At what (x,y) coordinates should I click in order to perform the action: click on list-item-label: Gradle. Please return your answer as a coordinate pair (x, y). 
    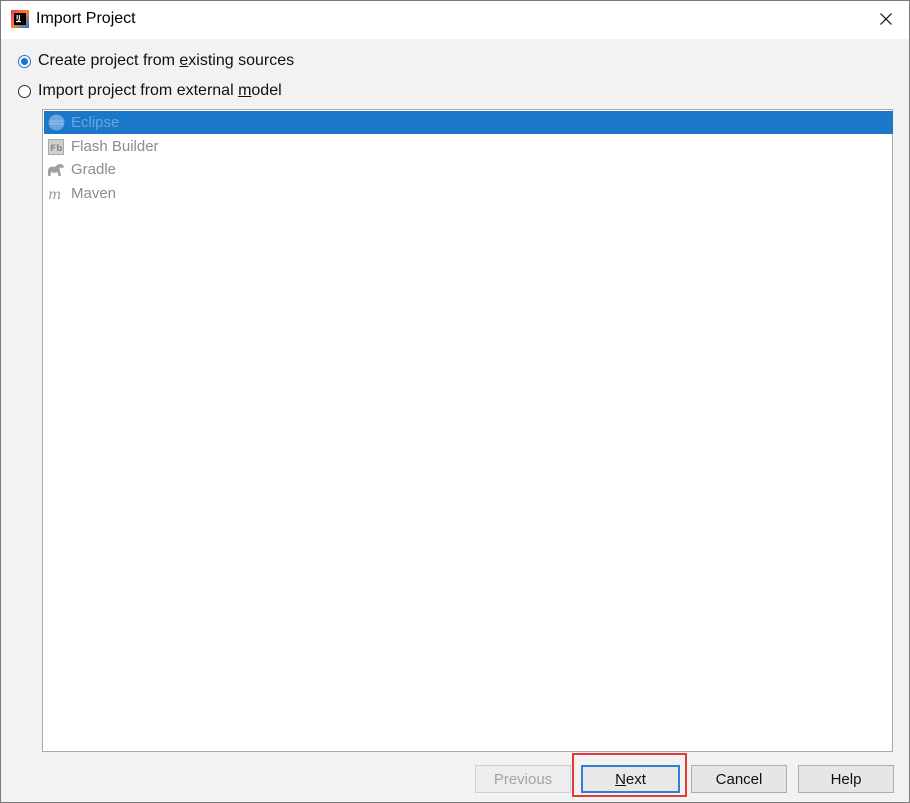
    Looking at the image, I should click on (94, 169).